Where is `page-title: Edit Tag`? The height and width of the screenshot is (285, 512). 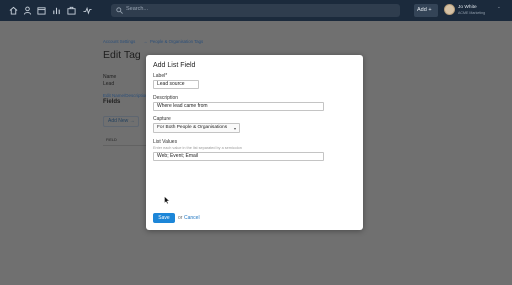
page-title: Edit Tag is located at coordinates (122, 55).